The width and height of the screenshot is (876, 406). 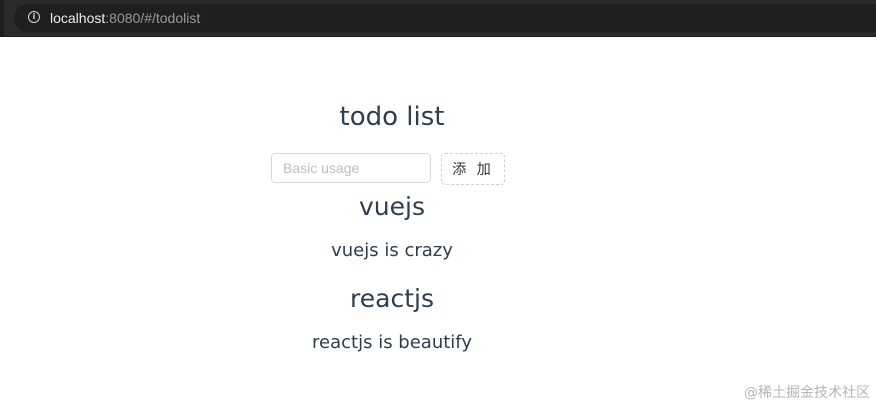 I want to click on page-title: todo list, so click(x=392, y=117).